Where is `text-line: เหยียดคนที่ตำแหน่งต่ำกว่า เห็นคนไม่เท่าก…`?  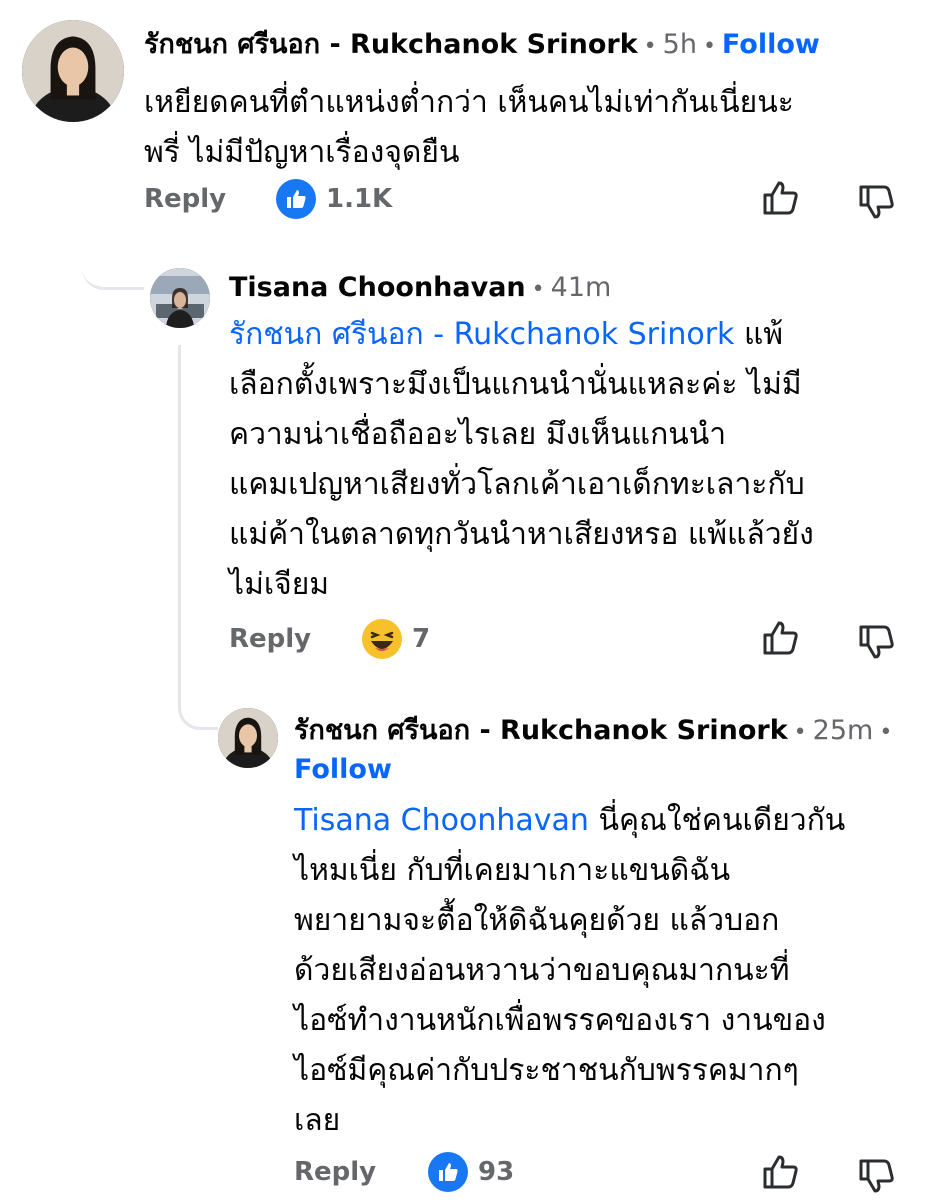
text-line: เหยียดคนที่ตำแหน่งต่ำกว่า เห็นคนไม่เท่าก… is located at coordinates (469, 102).